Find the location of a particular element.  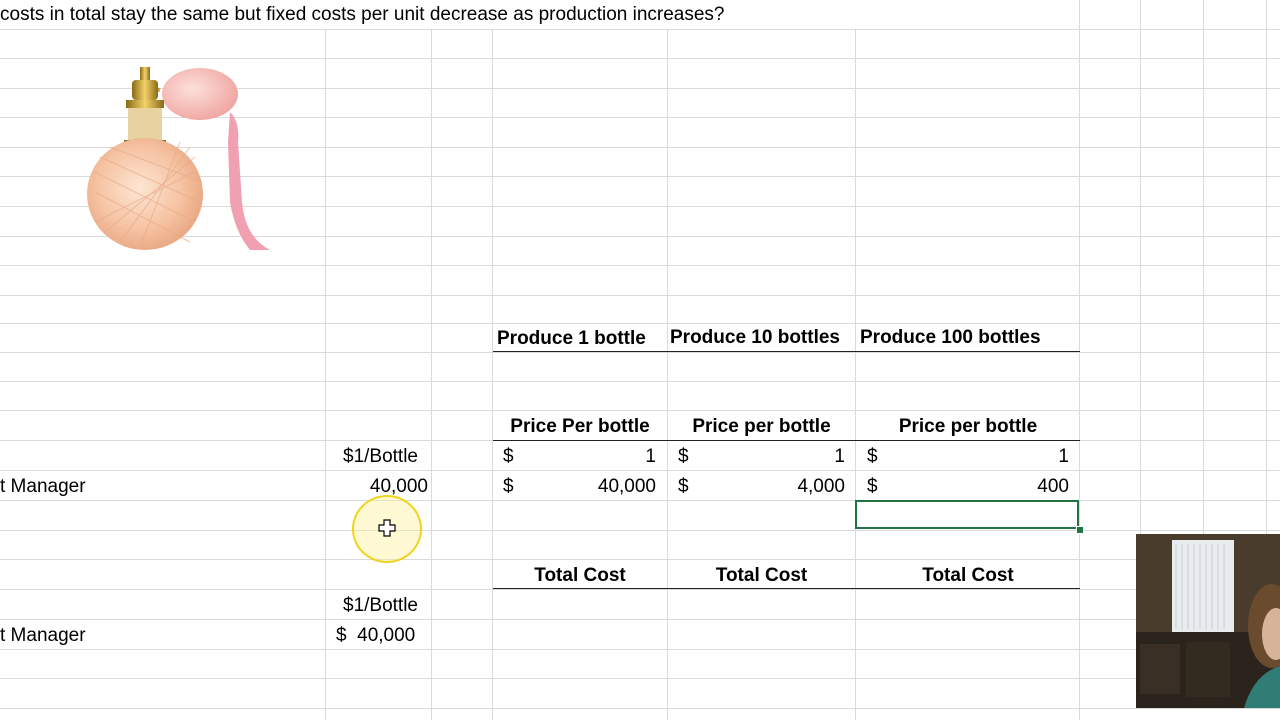

price-row2-col3-symbol: $ is located at coordinates (872, 486).